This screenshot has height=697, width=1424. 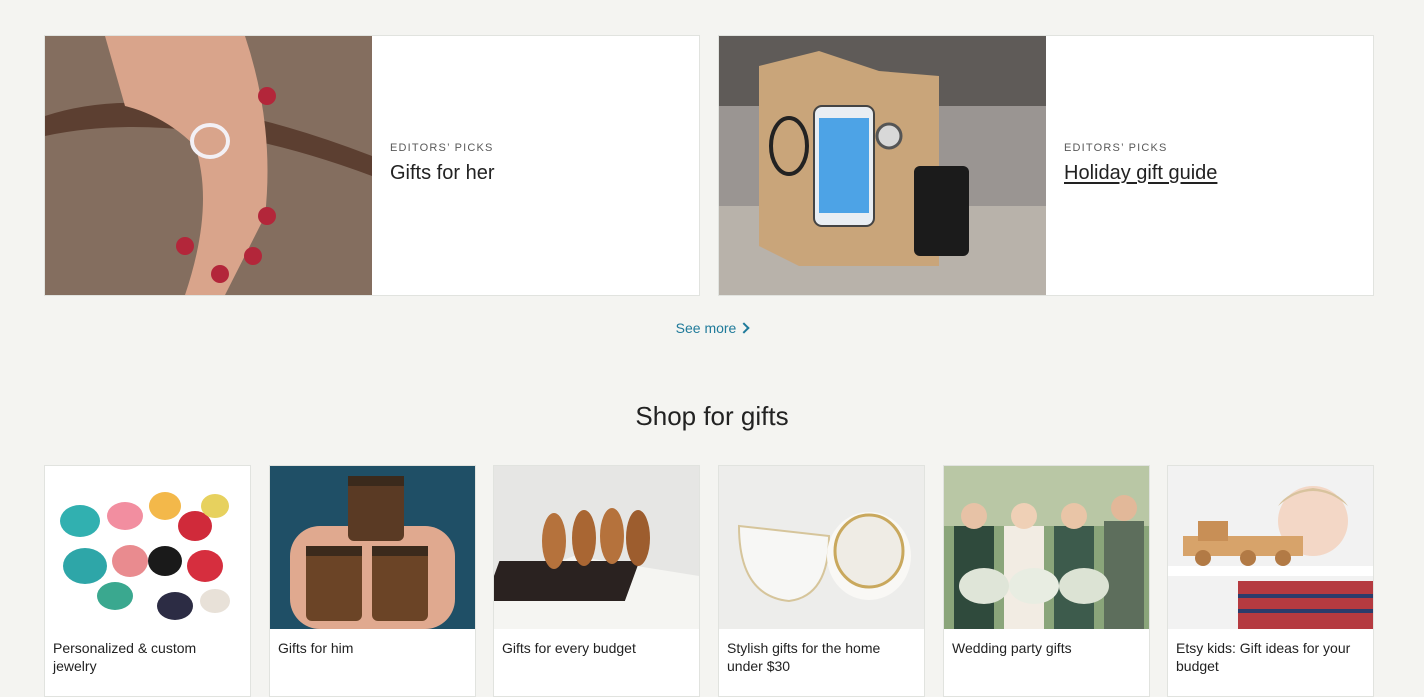 I want to click on etsy-kids-image, so click(x=1270, y=547).